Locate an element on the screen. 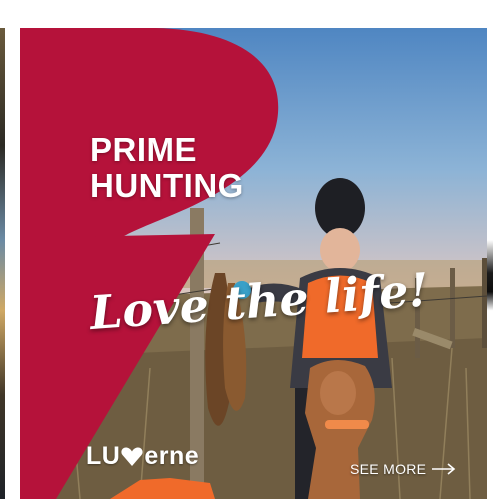  brand-logo-part-2: erne is located at coordinates (172, 456).